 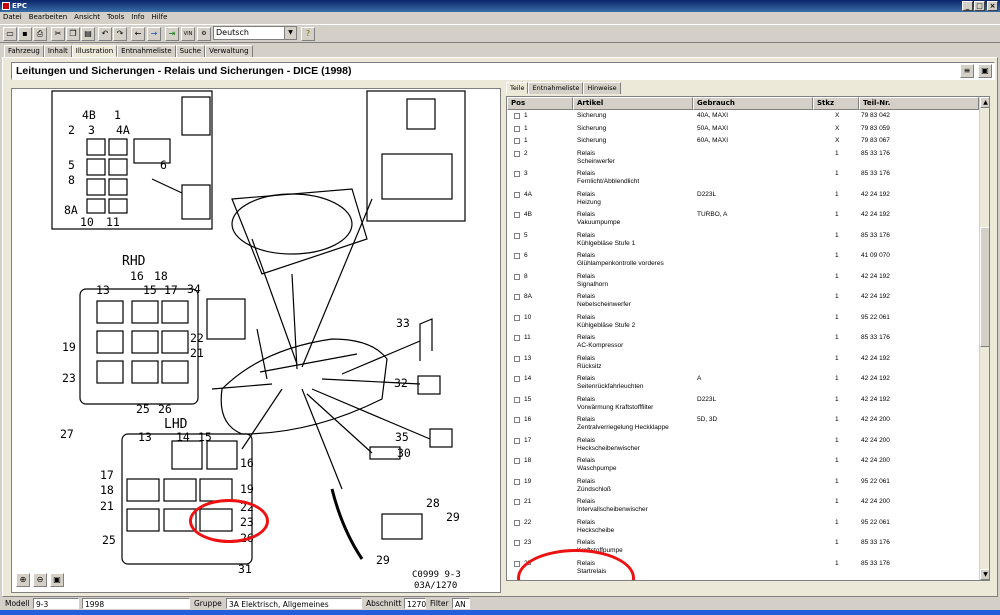 I want to click on scroll-up-icon: ▲, so click(x=984, y=102).